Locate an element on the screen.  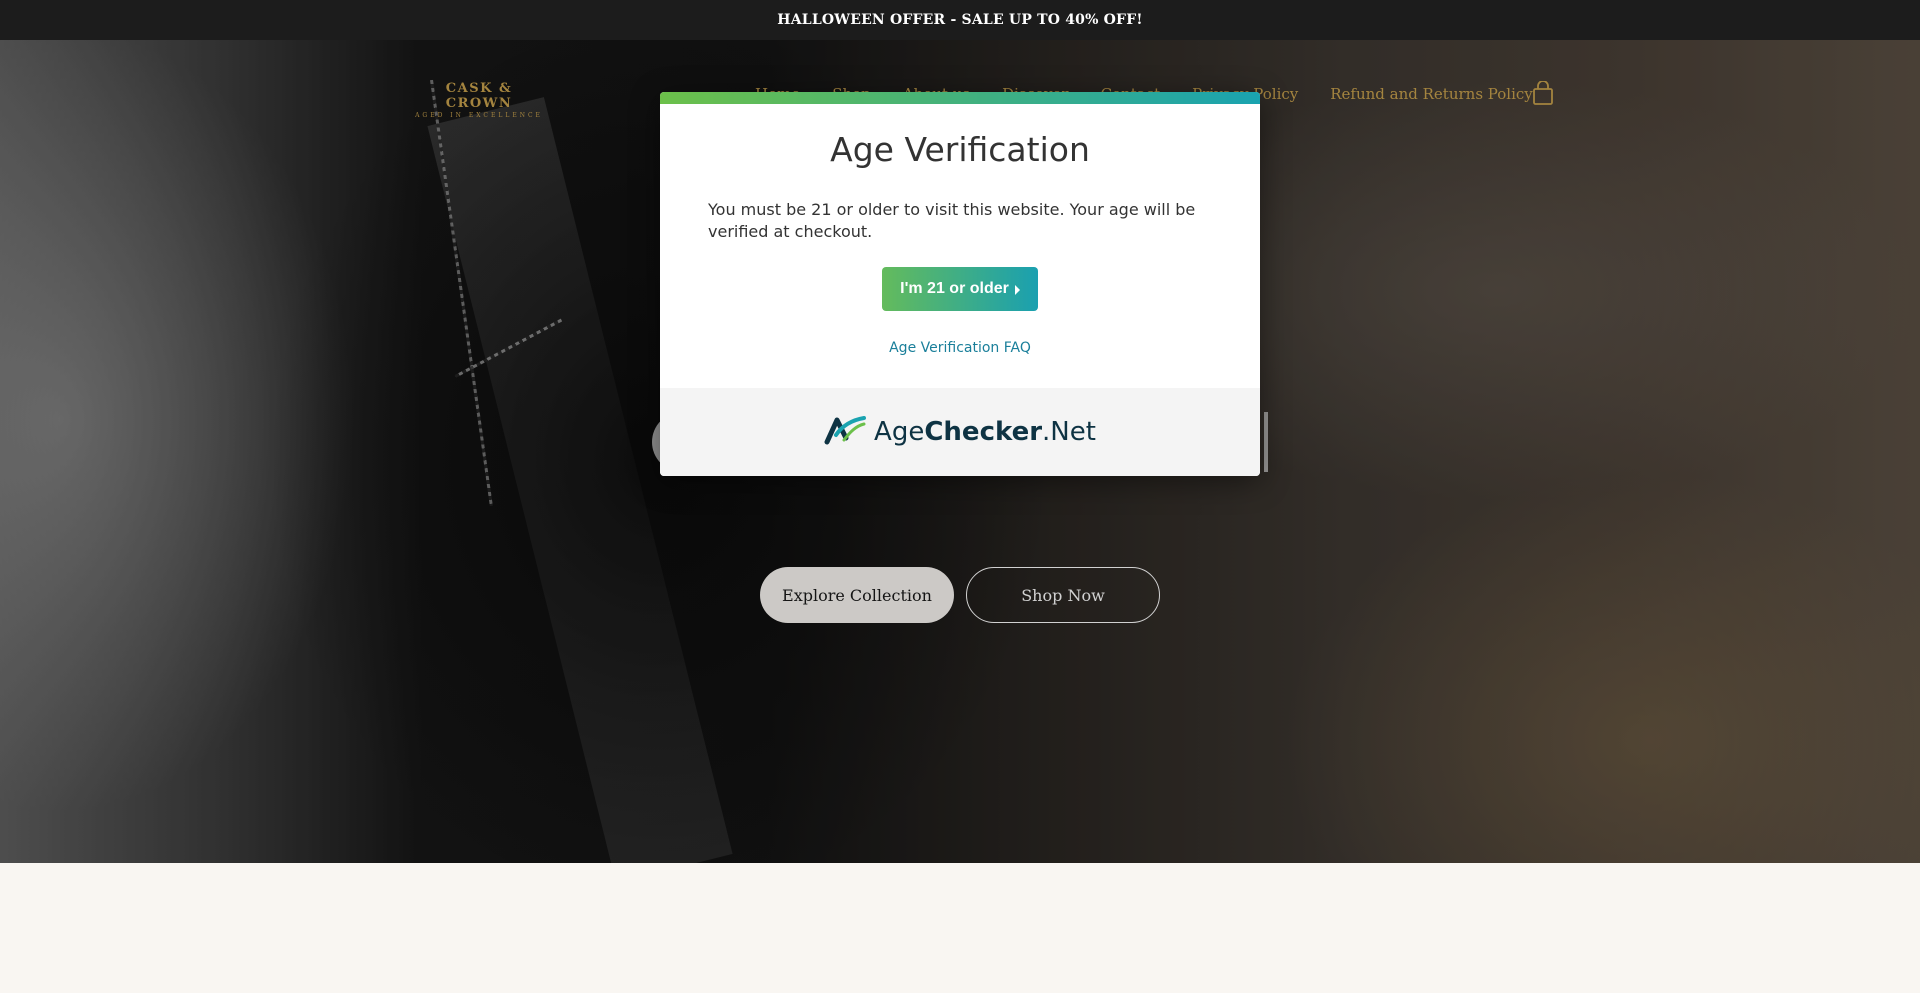
modal-footer: AgeChecker.Net is located at coordinates (960, 432).